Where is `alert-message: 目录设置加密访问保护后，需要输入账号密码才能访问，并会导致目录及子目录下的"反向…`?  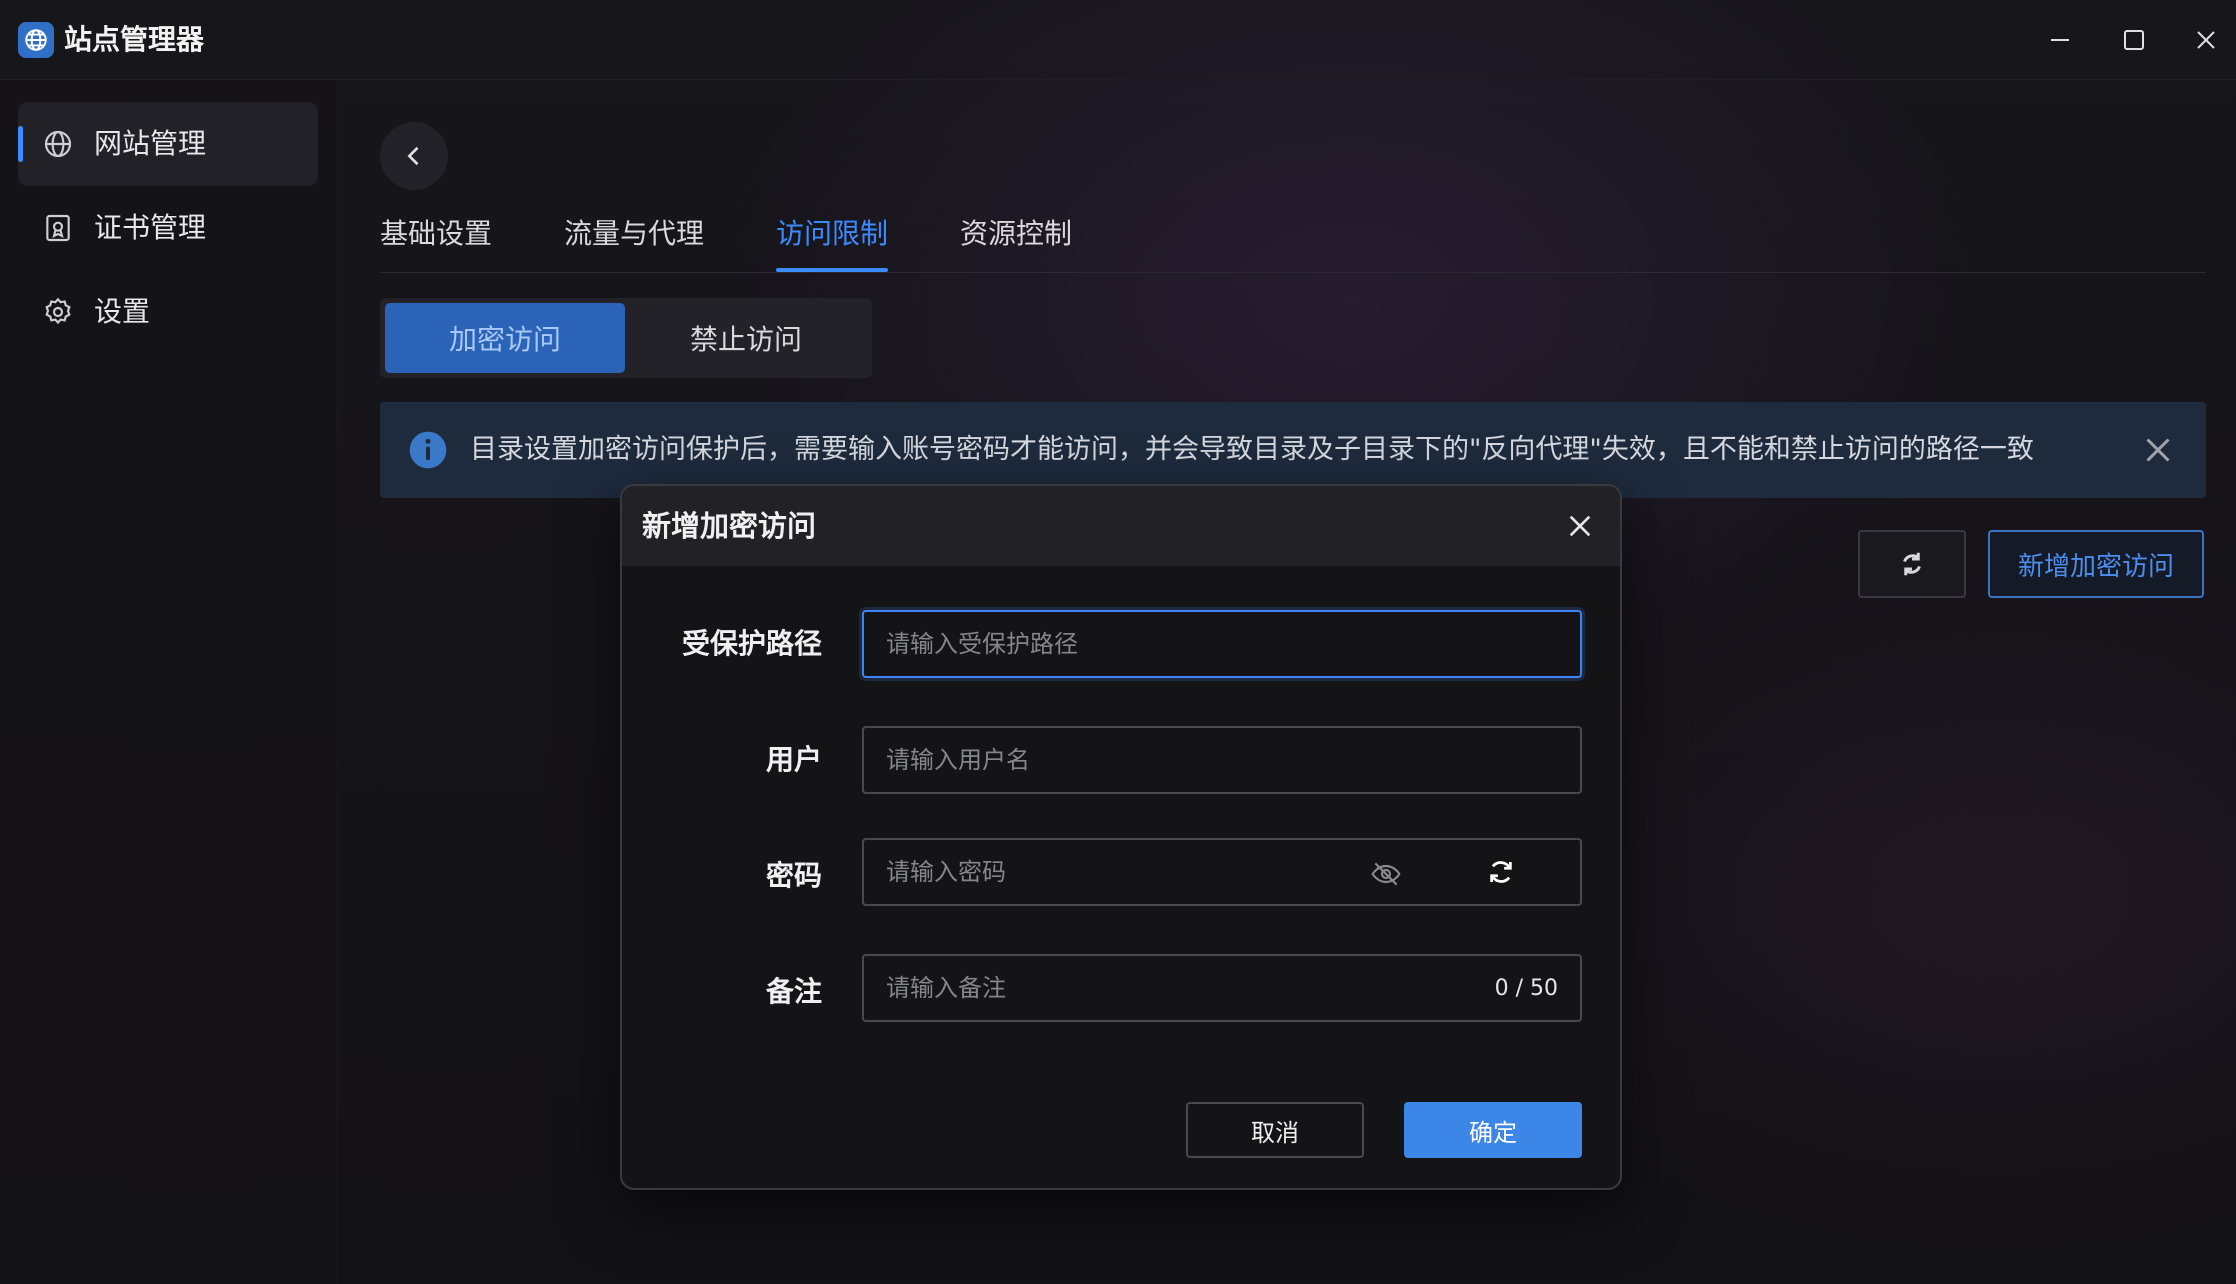 alert-message: 目录设置加密访问保护后，需要输入账号密码才能访问，并会导致目录及子目录下的"反向… is located at coordinates (1252, 449).